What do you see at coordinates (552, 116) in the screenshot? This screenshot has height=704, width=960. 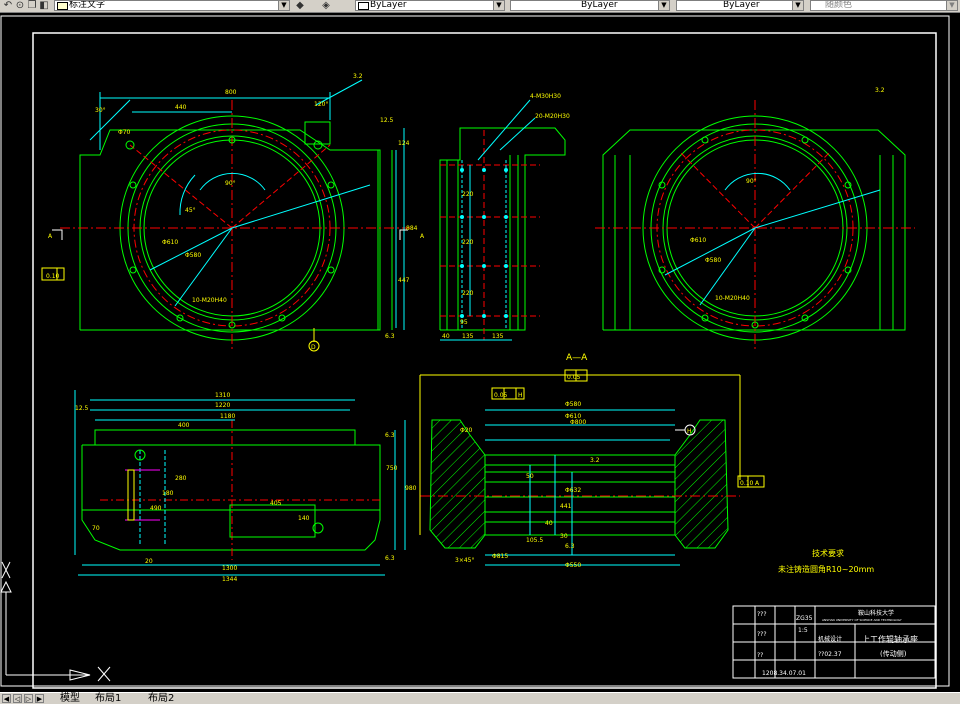 I see `dim-20-m20: 20-M20H30` at bounding box center [552, 116].